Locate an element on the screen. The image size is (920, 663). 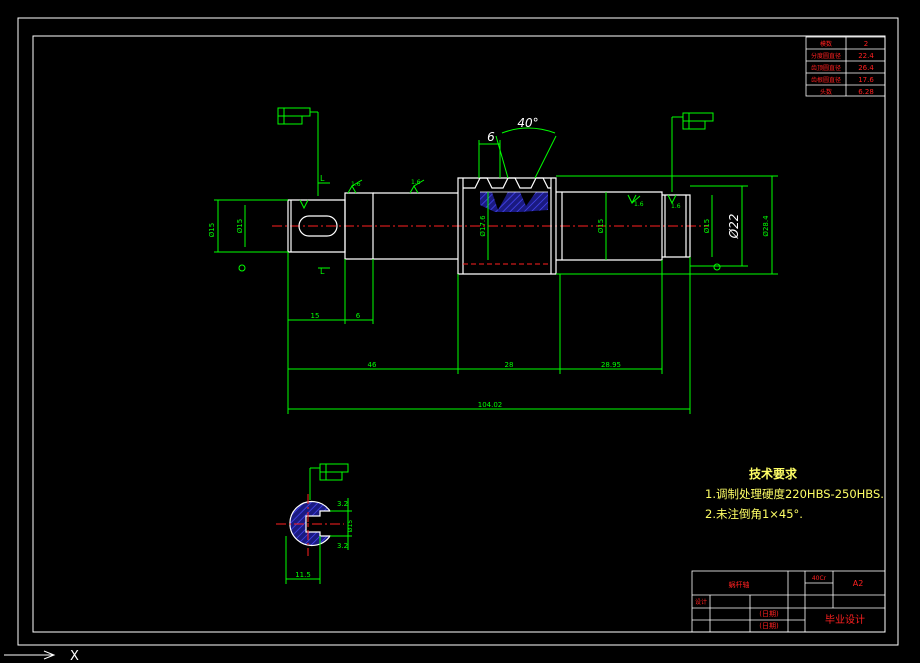
tech-line2: 2.未注倒角1×45°. is located at coordinates (754, 514).